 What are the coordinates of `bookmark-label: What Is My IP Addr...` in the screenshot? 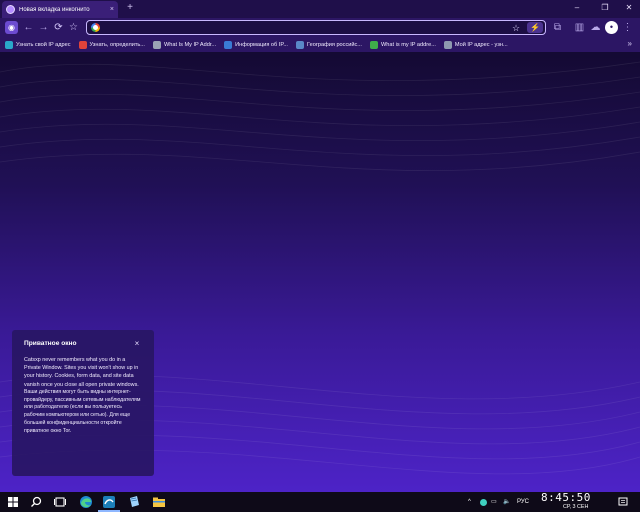 It's located at (190, 44).